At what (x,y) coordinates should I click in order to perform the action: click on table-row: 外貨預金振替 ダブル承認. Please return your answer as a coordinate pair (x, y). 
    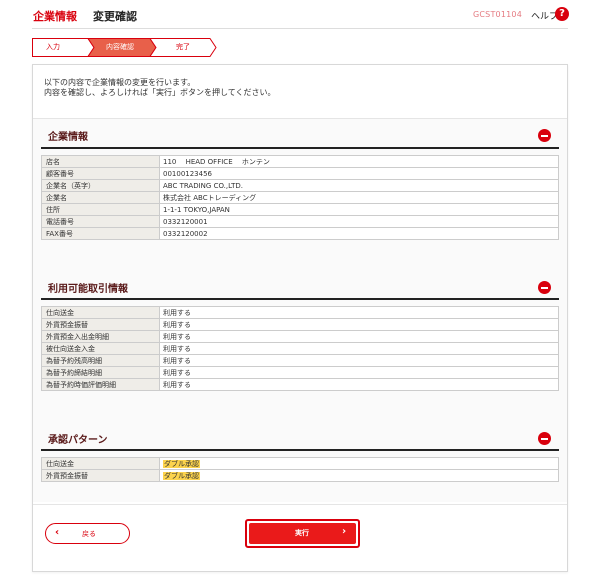
    Looking at the image, I should click on (300, 475).